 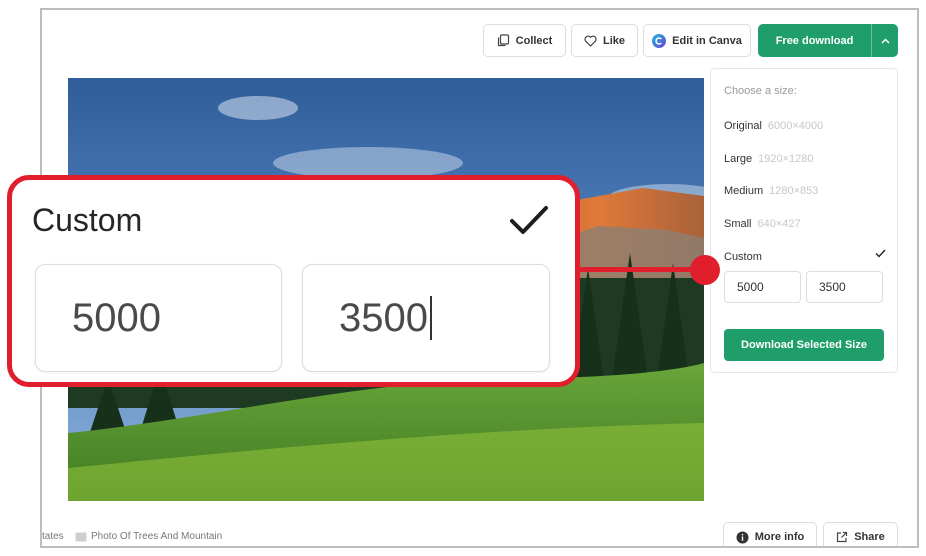 What do you see at coordinates (534, 40) in the screenshot?
I see `collect-label: Collect` at bounding box center [534, 40].